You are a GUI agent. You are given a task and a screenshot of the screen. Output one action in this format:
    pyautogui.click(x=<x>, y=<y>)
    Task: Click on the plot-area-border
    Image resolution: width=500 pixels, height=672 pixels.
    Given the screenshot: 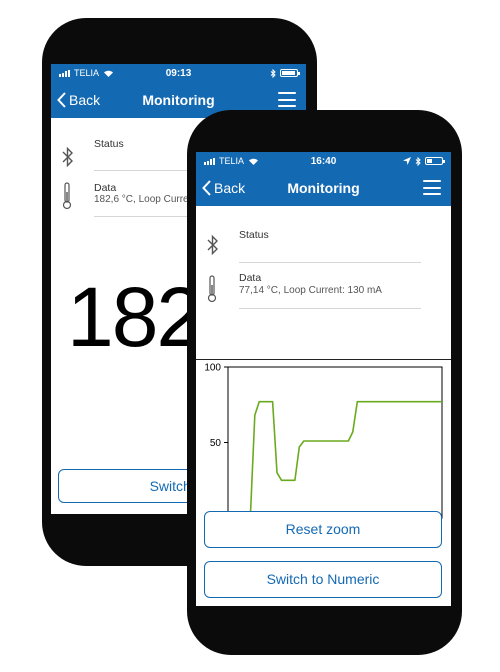 What is the action you would take?
    pyautogui.click(x=335, y=442)
    